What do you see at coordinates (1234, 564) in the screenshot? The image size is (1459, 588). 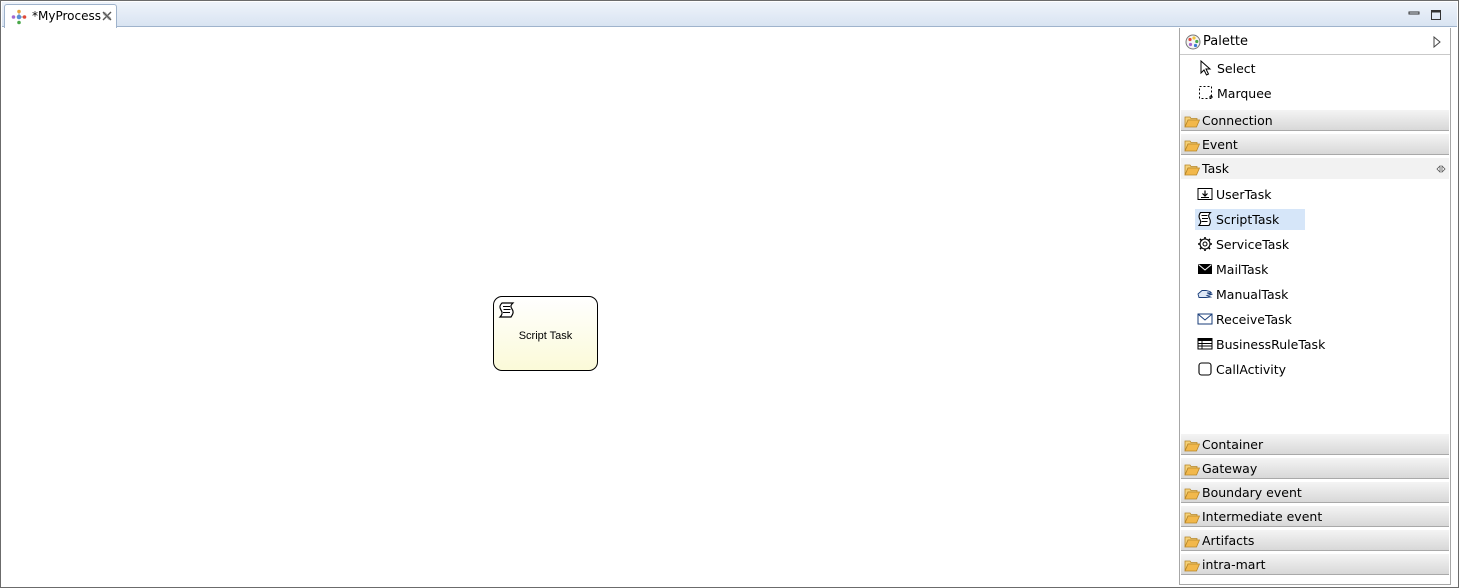 I see `drawer-intra-mart-label: intra-mart` at bounding box center [1234, 564].